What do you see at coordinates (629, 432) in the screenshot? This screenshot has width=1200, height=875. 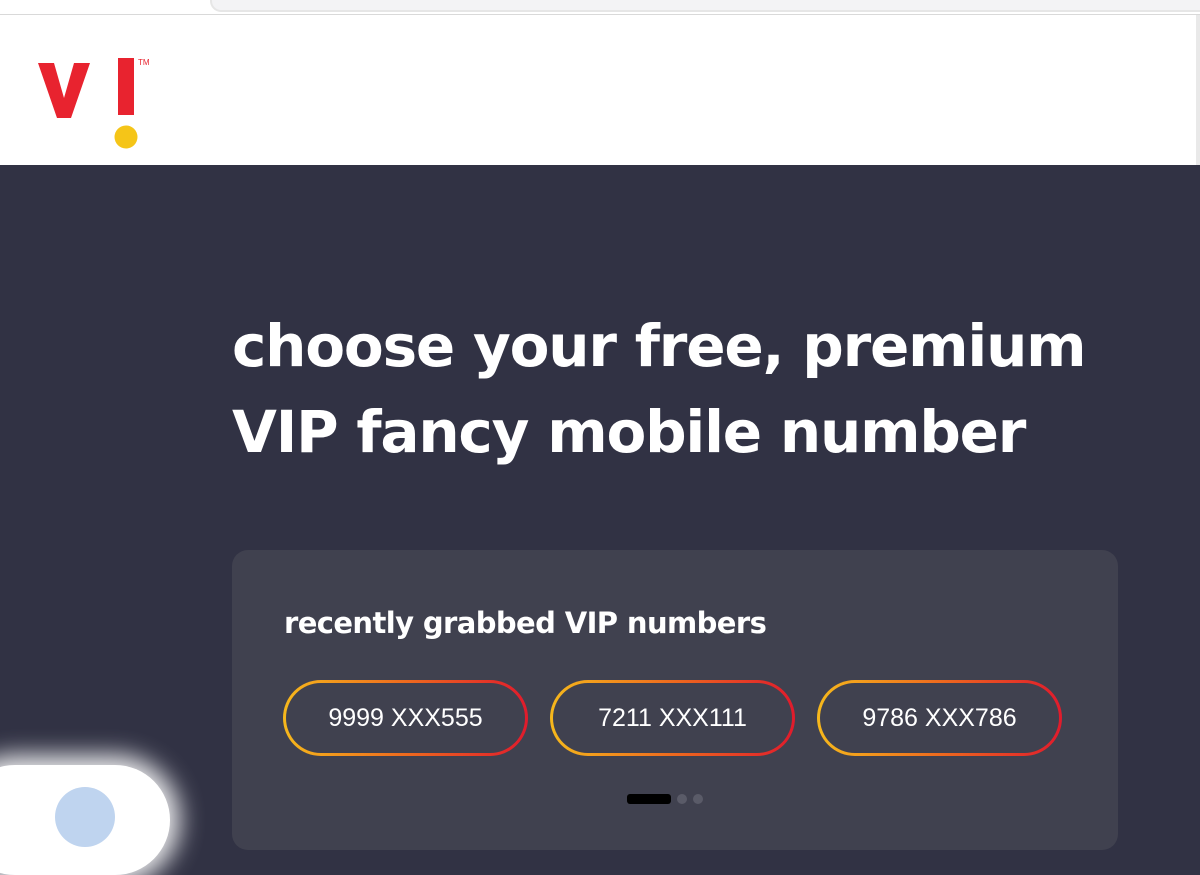 I see `headline-line-2: VIP fancy mobile number` at bounding box center [629, 432].